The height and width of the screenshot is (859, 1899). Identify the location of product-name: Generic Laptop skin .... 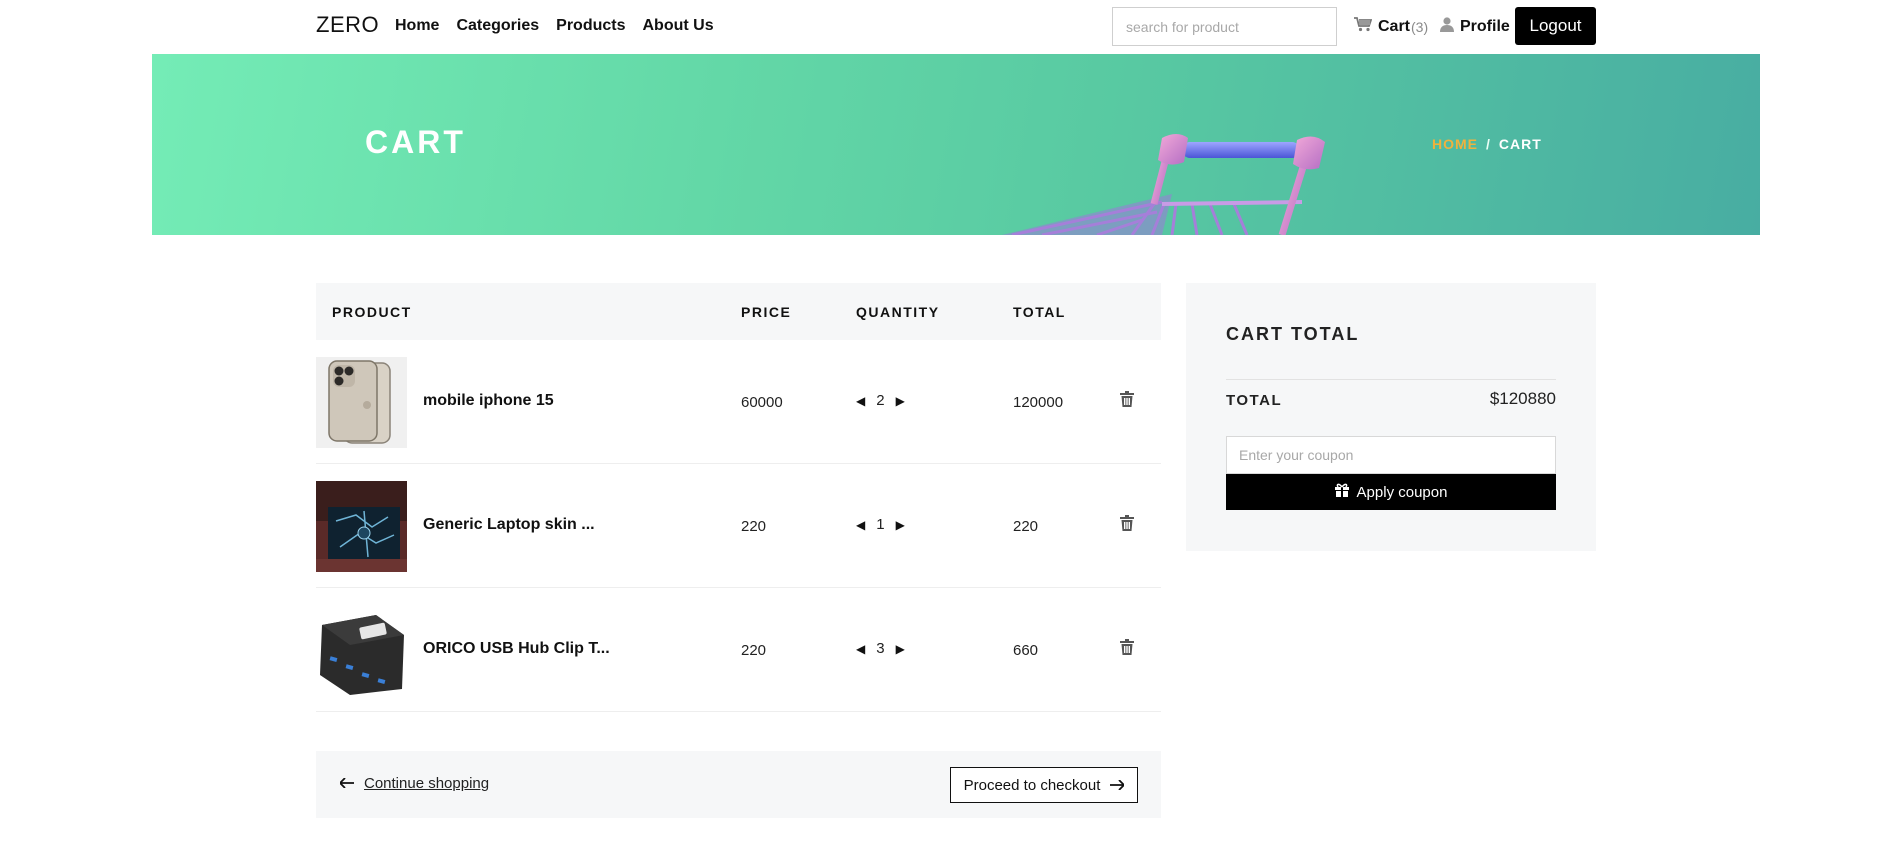
(509, 525).